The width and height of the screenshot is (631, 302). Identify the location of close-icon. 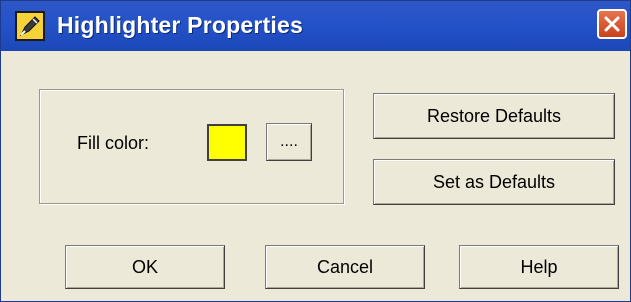
(612, 24).